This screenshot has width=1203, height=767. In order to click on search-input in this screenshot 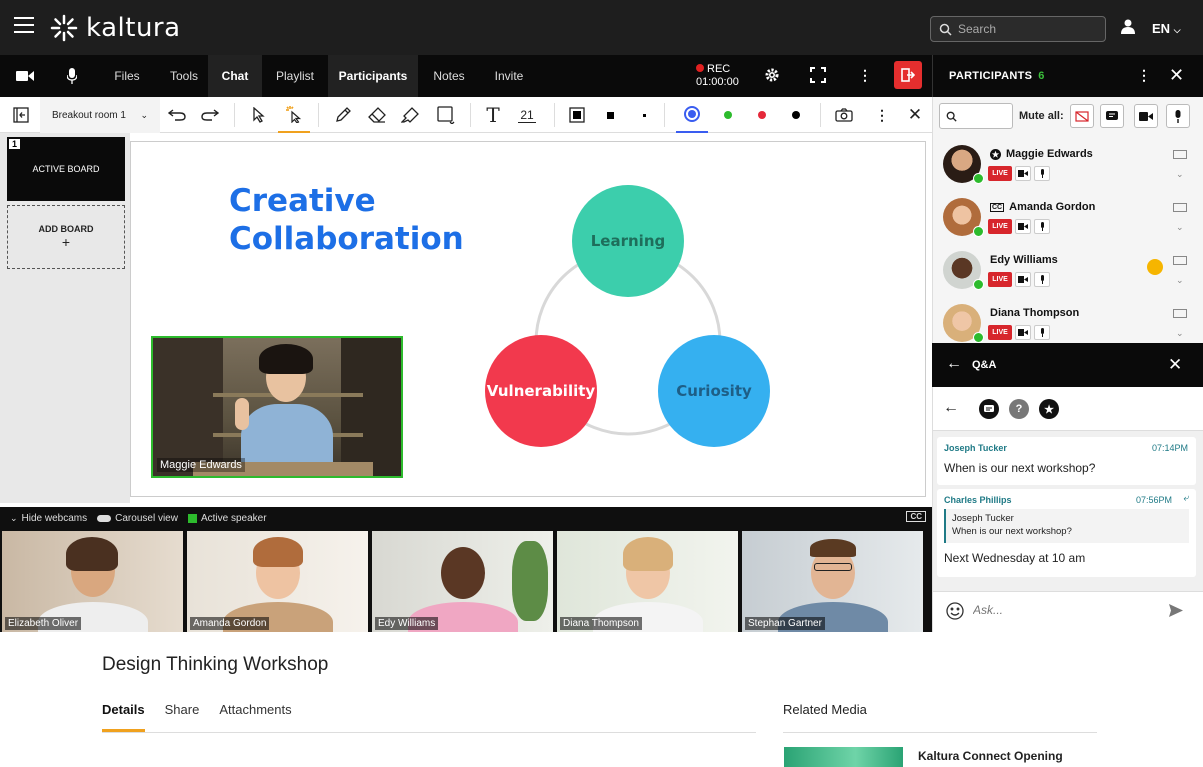, I will do `click(1028, 29)`.